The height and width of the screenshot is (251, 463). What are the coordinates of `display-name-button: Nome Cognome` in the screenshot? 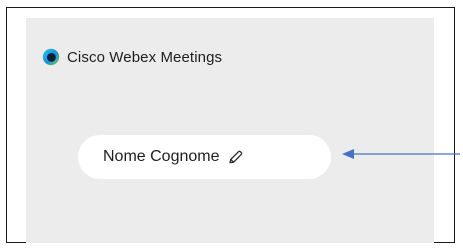 It's located at (204, 157).